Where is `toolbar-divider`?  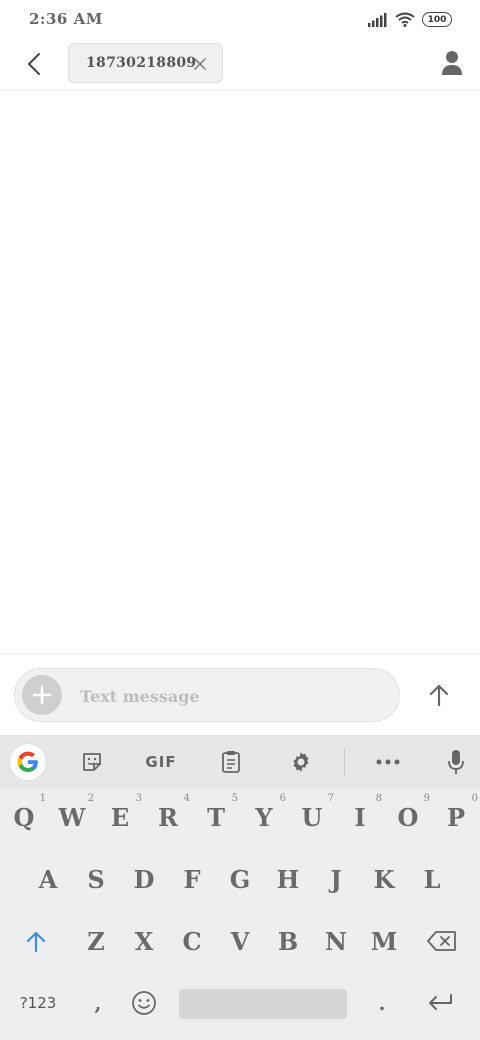 toolbar-divider is located at coordinates (344, 762).